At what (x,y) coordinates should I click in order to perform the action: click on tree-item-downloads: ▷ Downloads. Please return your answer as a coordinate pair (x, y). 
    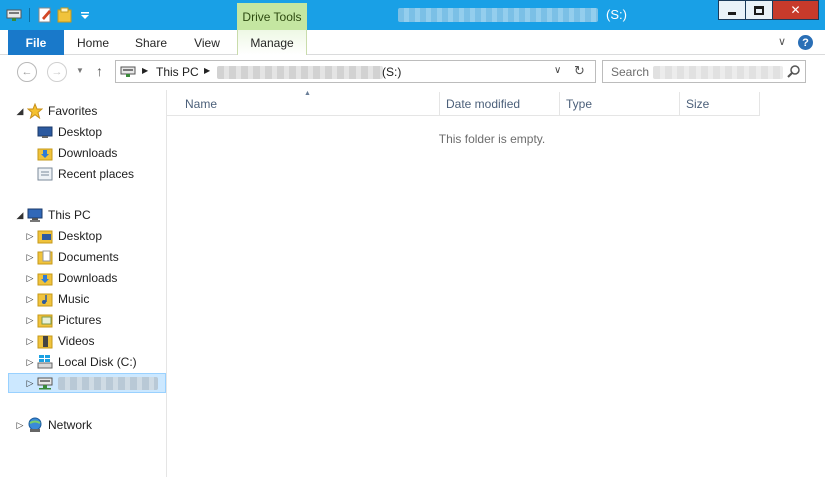
    Looking at the image, I should click on (71, 278).